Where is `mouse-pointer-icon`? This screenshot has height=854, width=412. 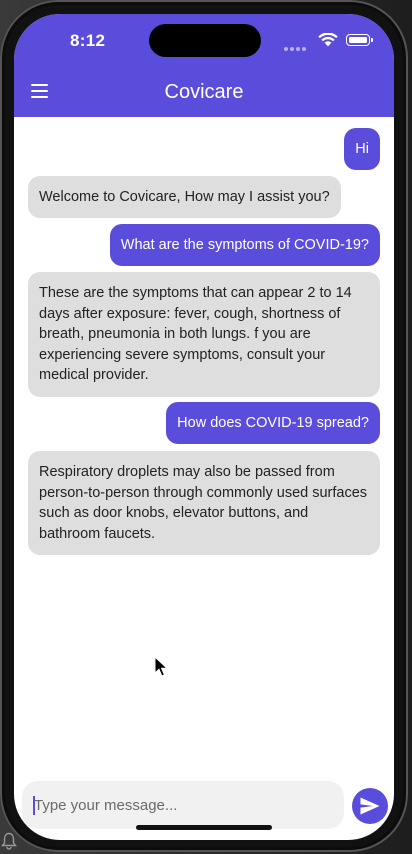 mouse-pointer-icon is located at coordinates (161, 666).